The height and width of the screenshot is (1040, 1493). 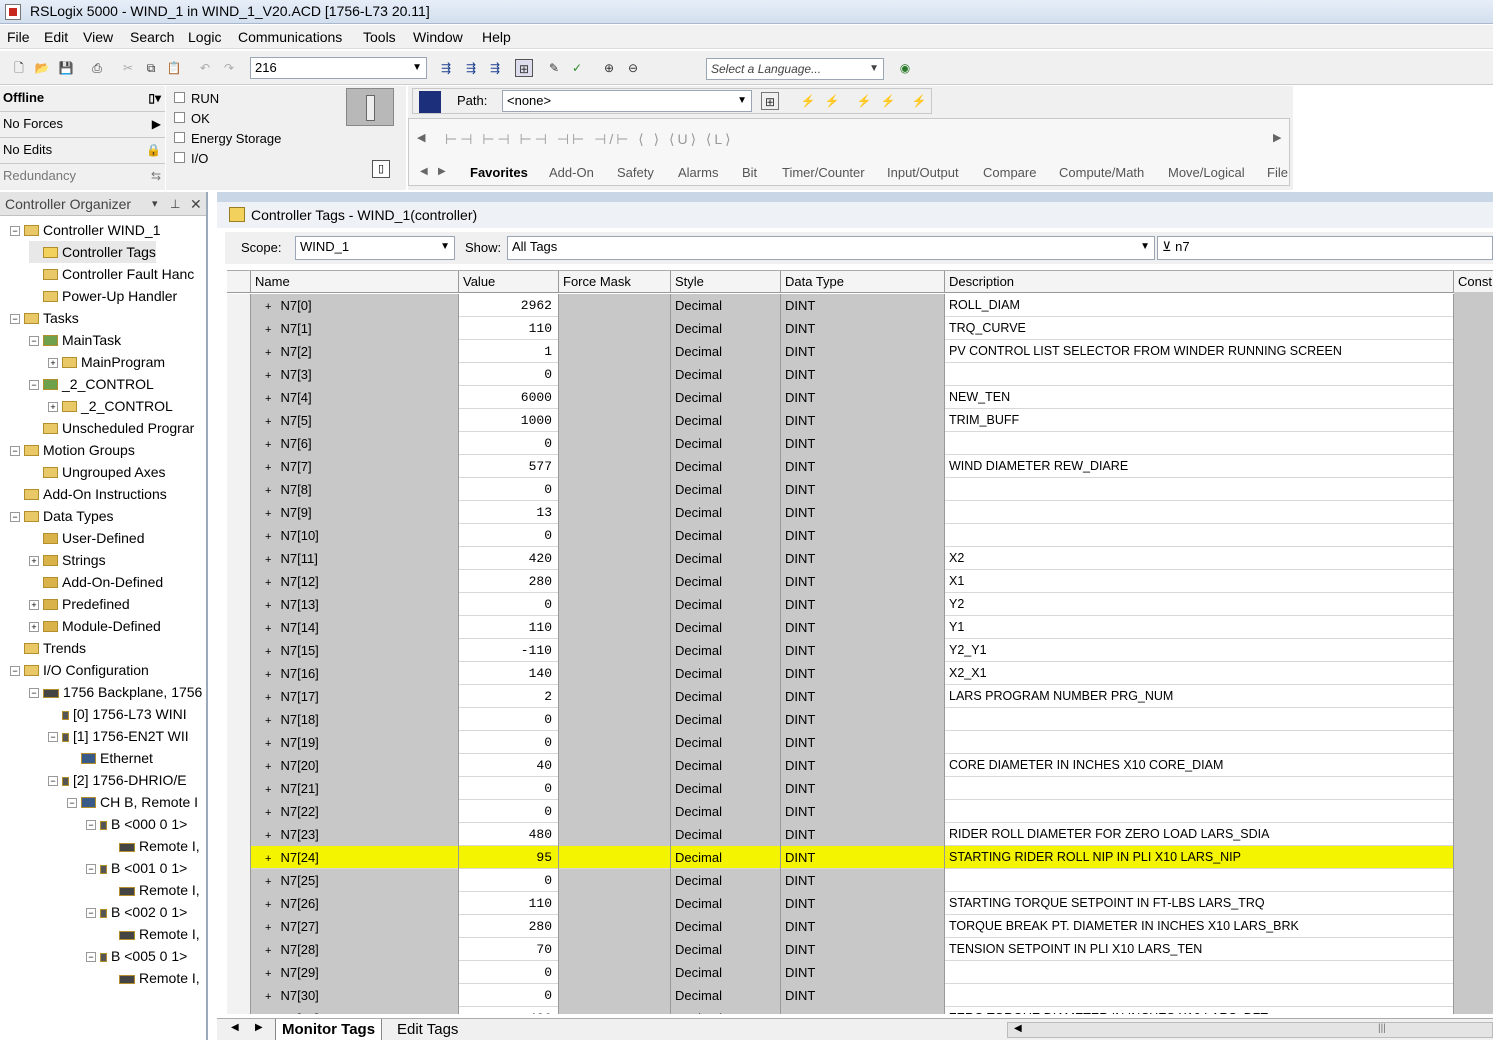 What do you see at coordinates (1199, 604) in the screenshot?
I see `tag-description-cell: Y2` at bounding box center [1199, 604].